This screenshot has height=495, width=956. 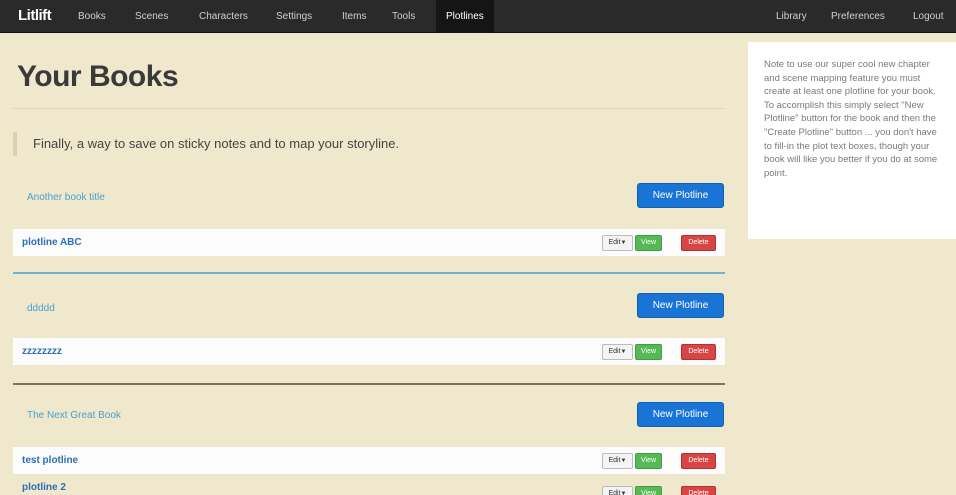 What do you see at coordinates (369, 351) in the screenshot?
I see `plotline-row: zzzzzzzz Edit▼ View Delete` at bounding box center [369, 351].